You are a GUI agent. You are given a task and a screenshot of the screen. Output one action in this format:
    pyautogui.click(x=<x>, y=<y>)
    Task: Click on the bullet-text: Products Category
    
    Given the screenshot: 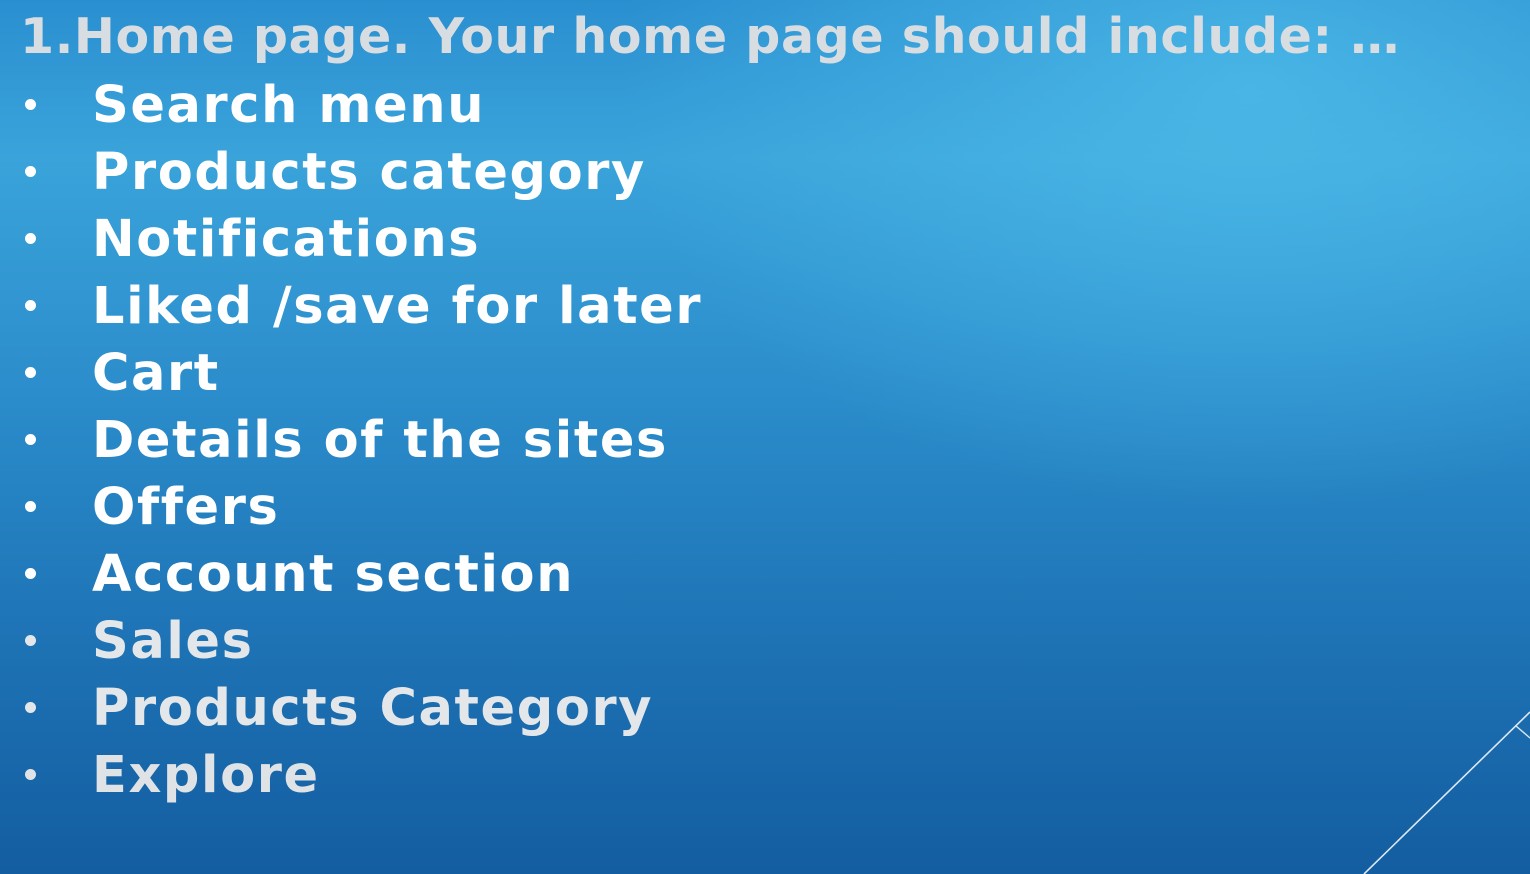 What is the action you would take?
    pyautogui.click(x=373, y=708)
    